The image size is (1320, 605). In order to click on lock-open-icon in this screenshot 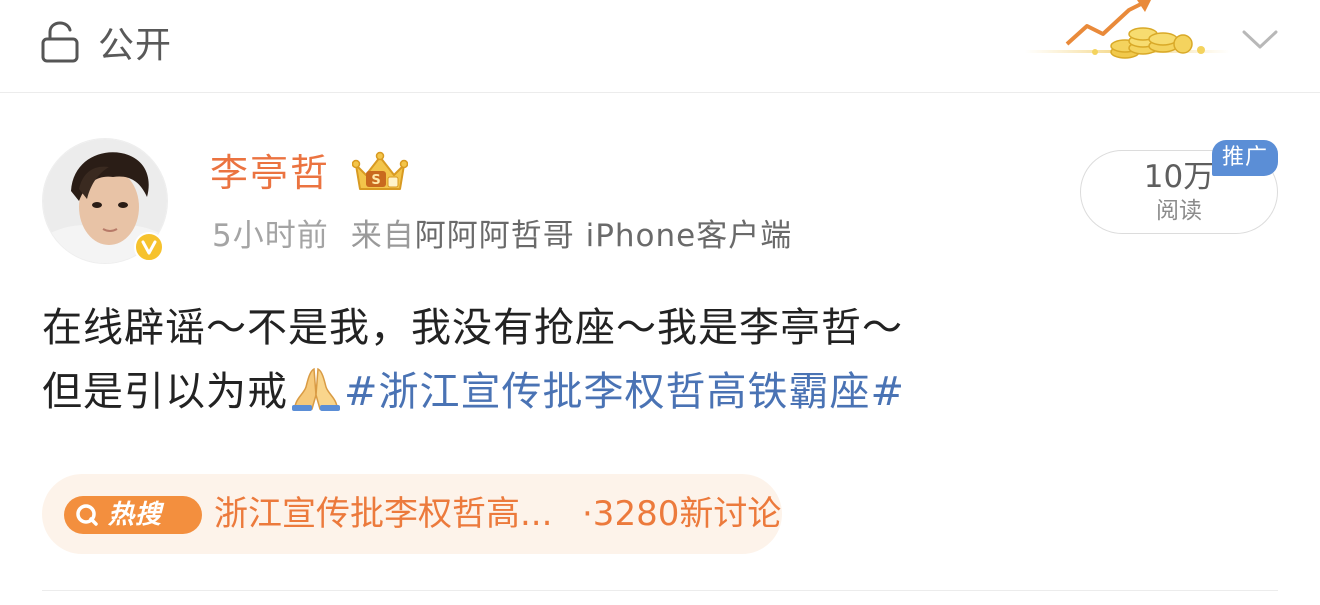, I will do `click(60, 42)`.